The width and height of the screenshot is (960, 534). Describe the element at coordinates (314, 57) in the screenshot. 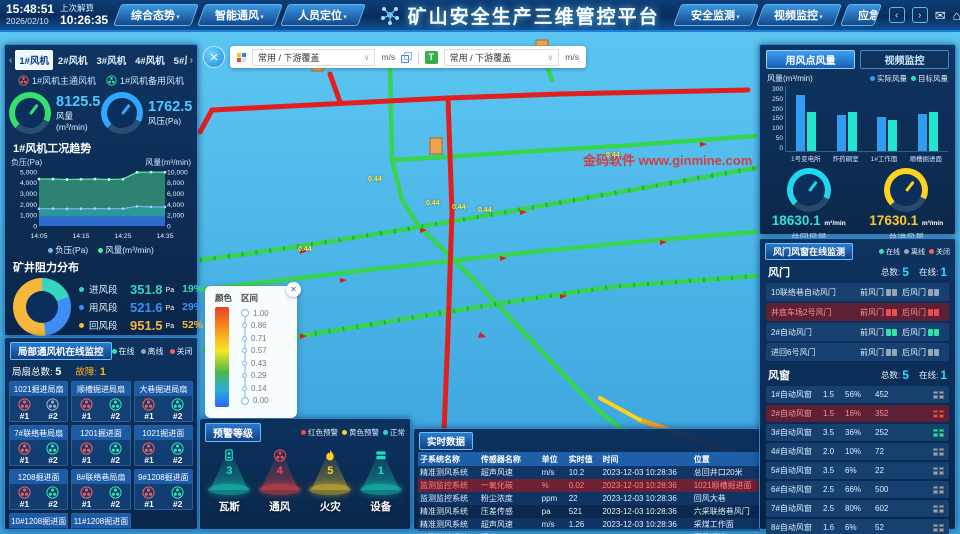

I see `coverage-dropdown-1: 常用 / 下游覆盖 ∨` at that location.